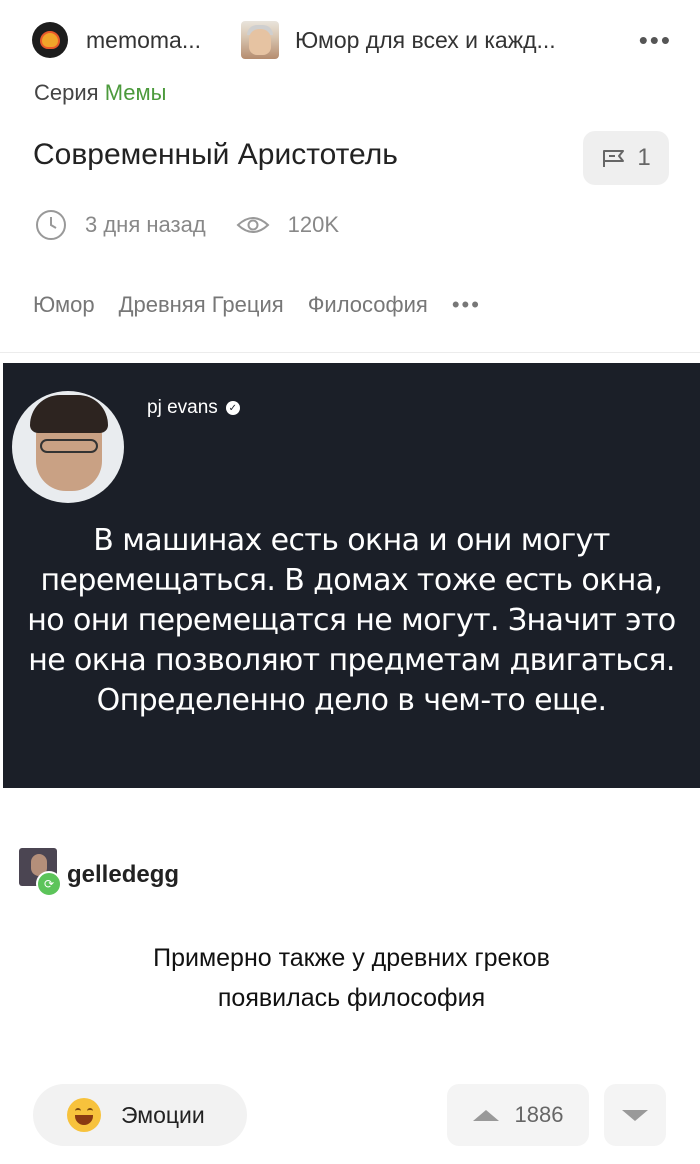  I want to click on post-actions: Эмоции 1886, so click(350, 1115).